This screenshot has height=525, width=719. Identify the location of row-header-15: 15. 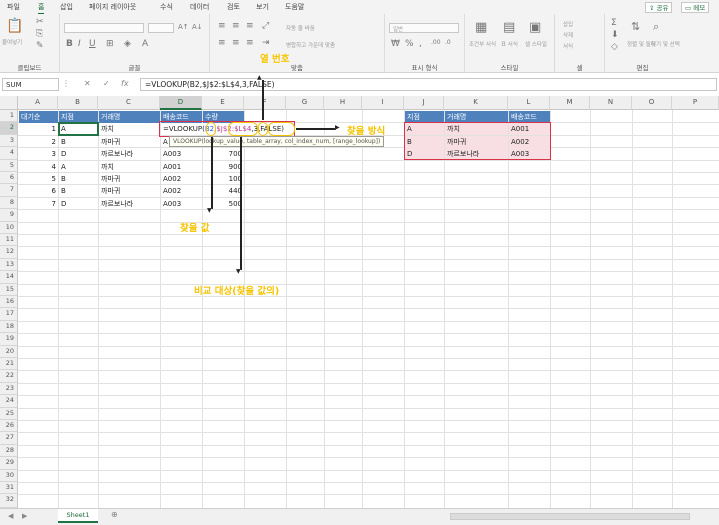
(9, 289).